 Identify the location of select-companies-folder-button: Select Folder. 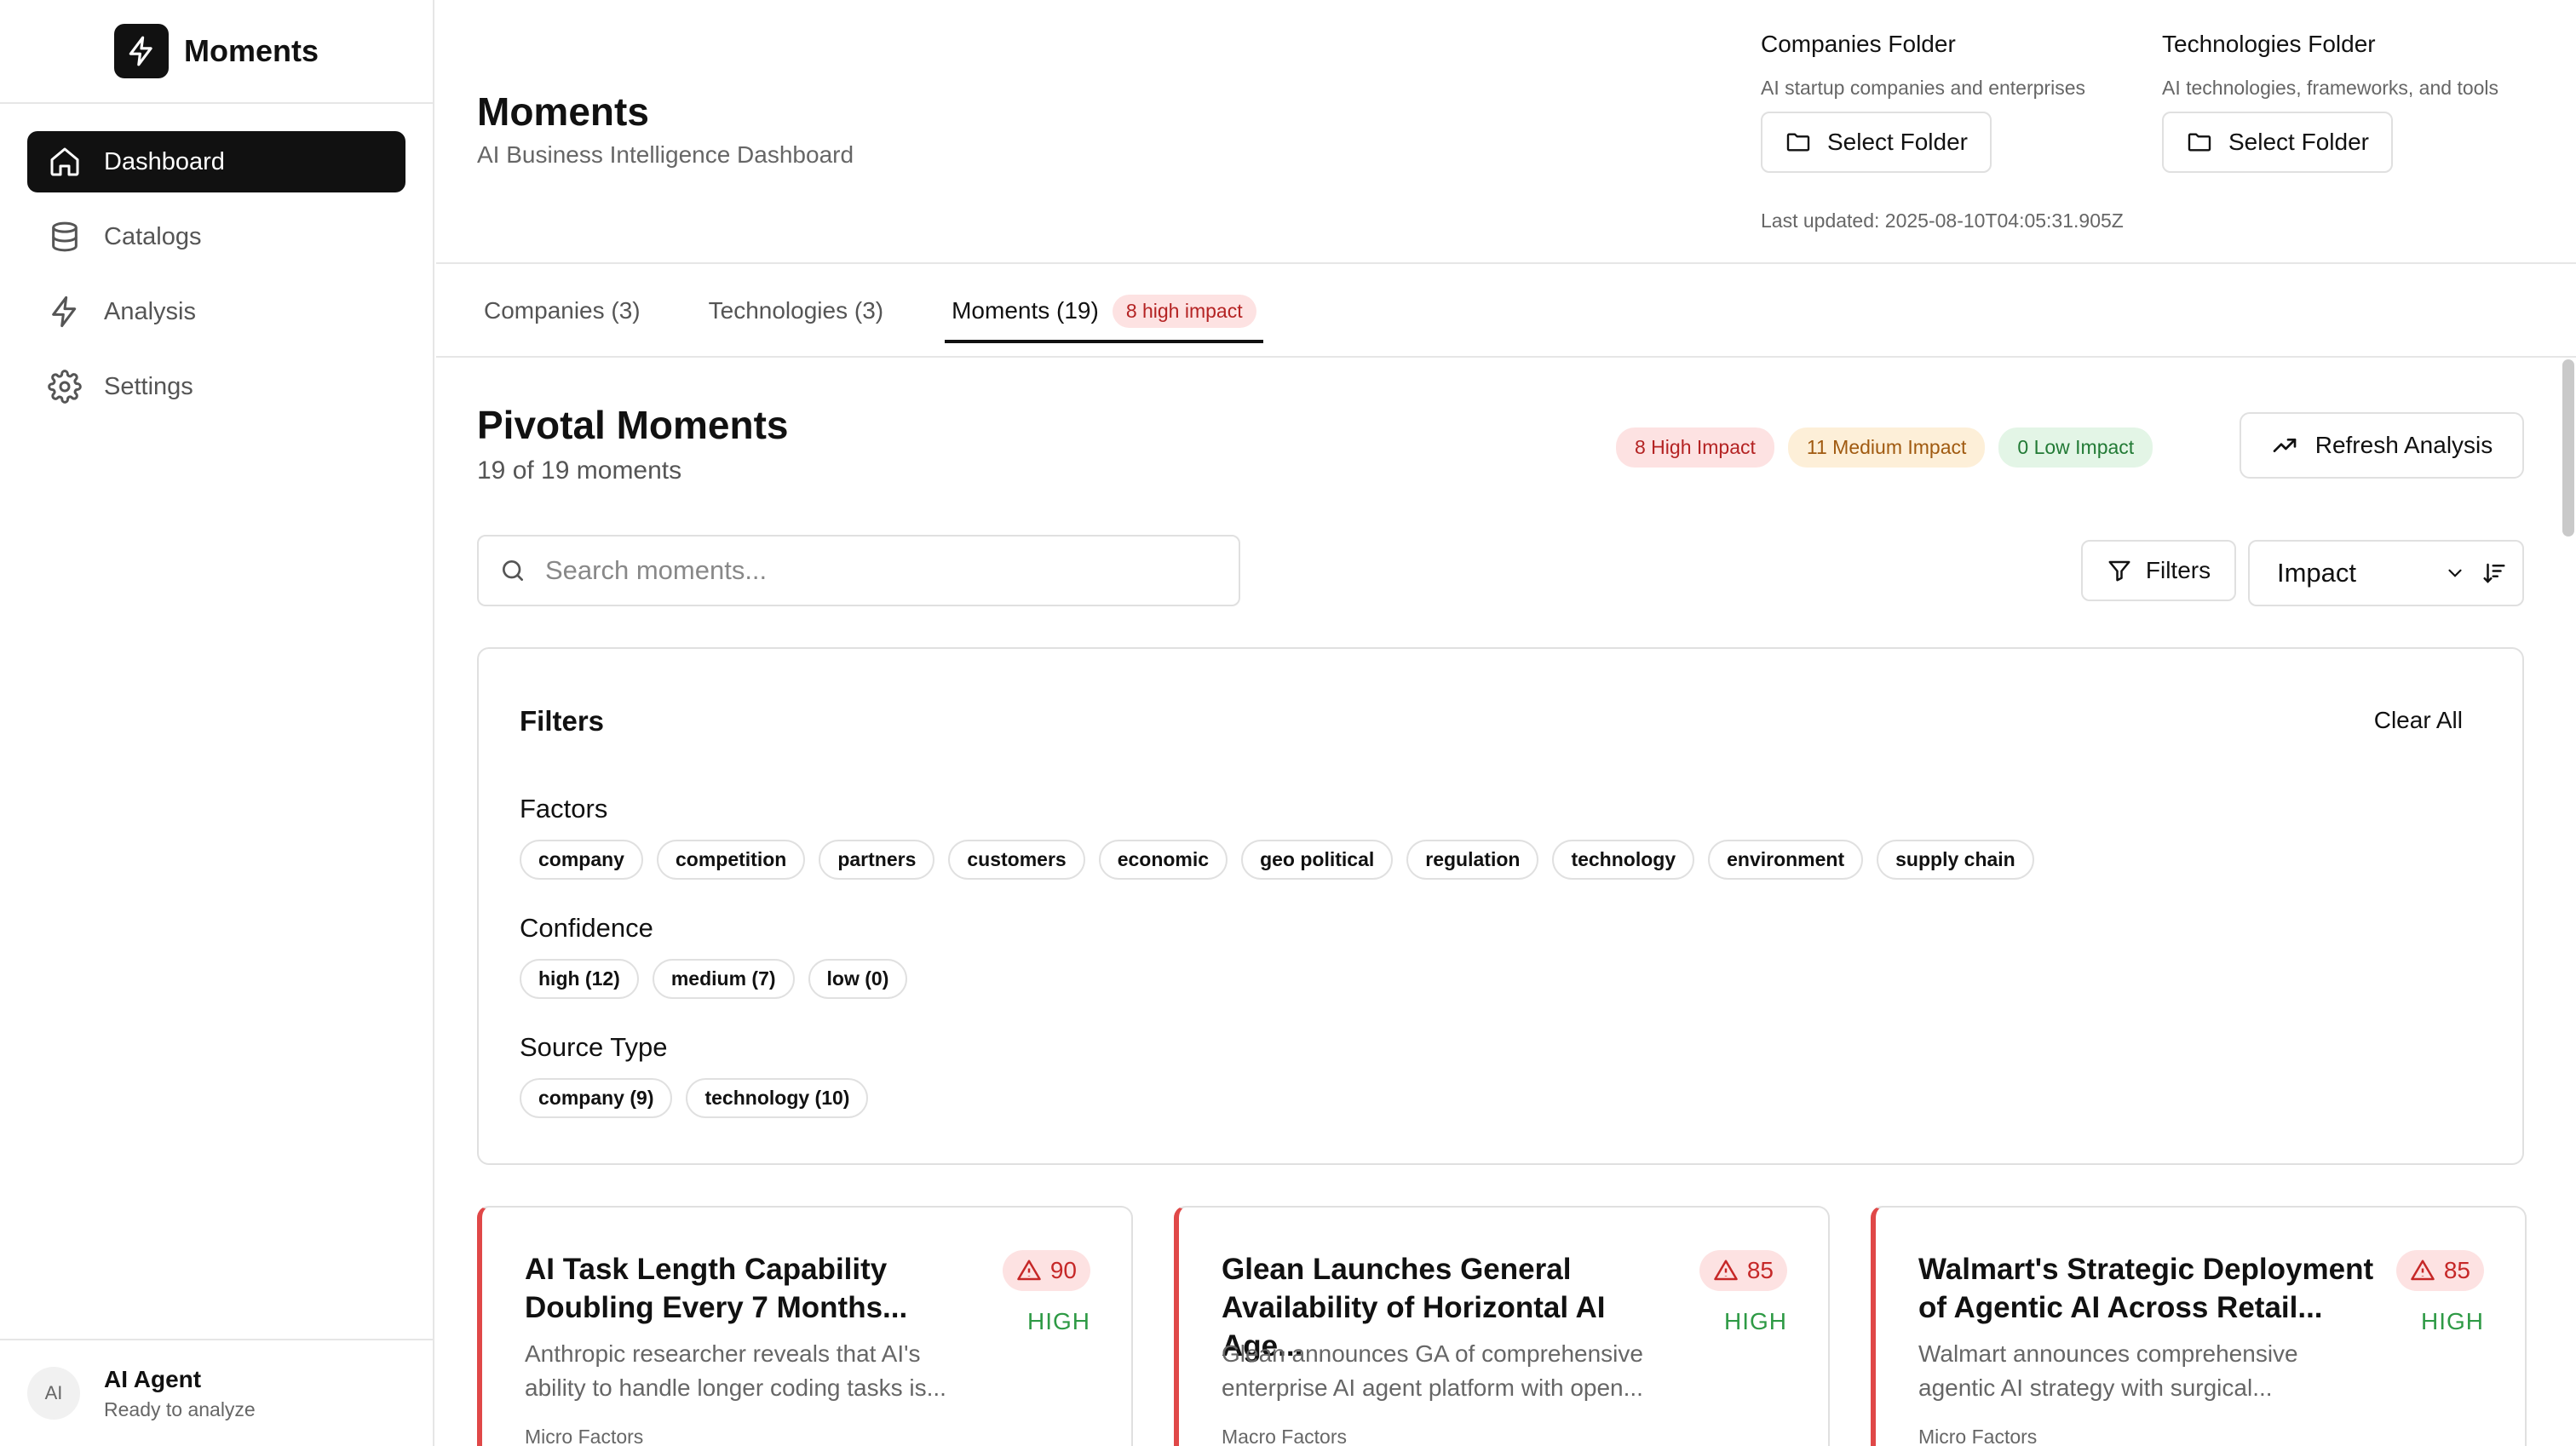
(1876, 142).